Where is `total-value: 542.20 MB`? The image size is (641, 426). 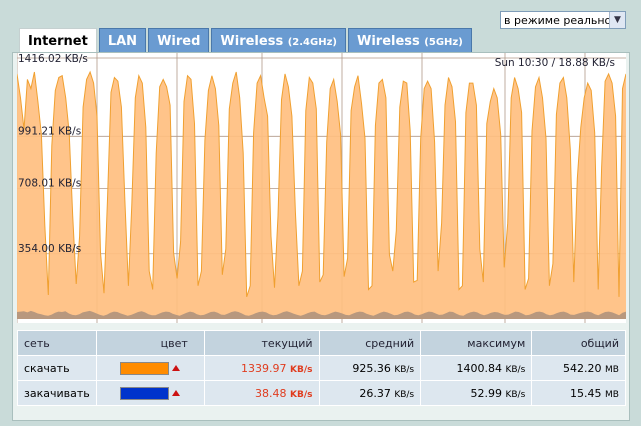 total-value: 542.20 MB is located at coordinates (578, 368).